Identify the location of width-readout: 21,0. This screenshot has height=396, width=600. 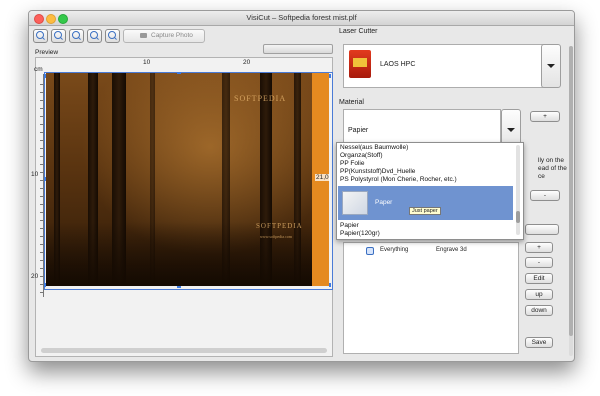
(322, 177).